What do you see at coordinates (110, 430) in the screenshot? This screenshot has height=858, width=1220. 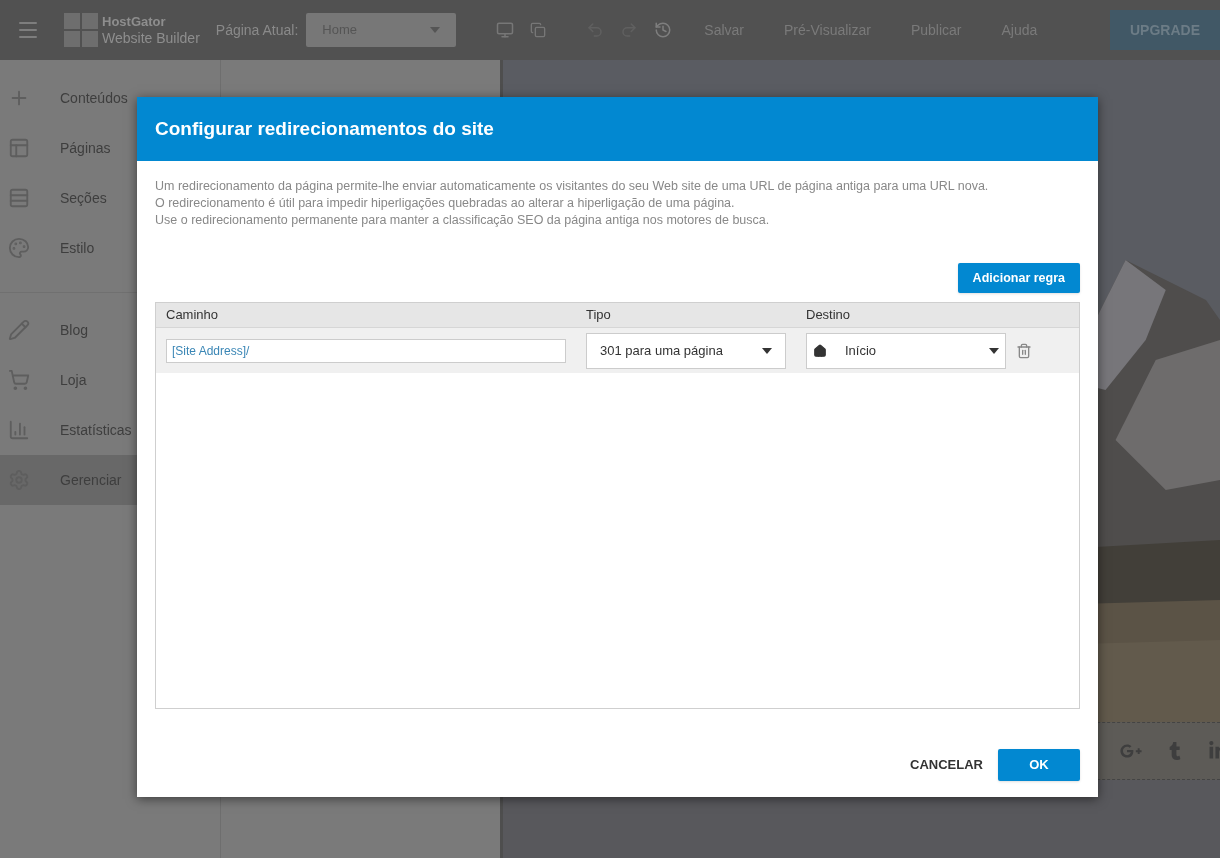 I see `sidebar-item: Estatísticas` at bounding box center [110, 430].